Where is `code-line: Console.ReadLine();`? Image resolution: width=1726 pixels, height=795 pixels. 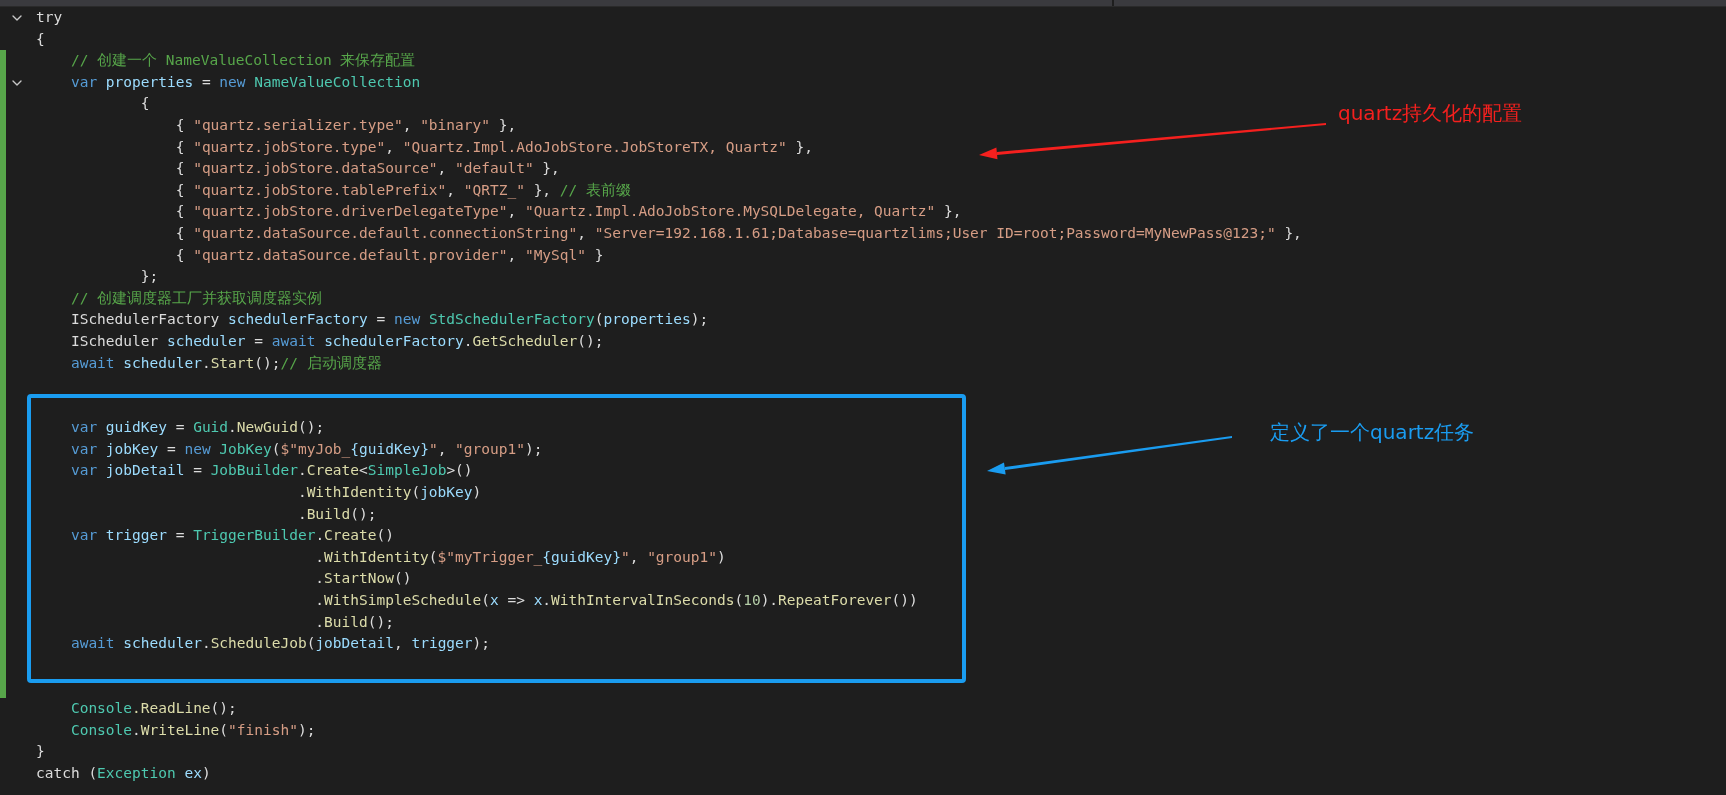
code-line: Console.ReadLine(); is located at coordinates (153, 708).